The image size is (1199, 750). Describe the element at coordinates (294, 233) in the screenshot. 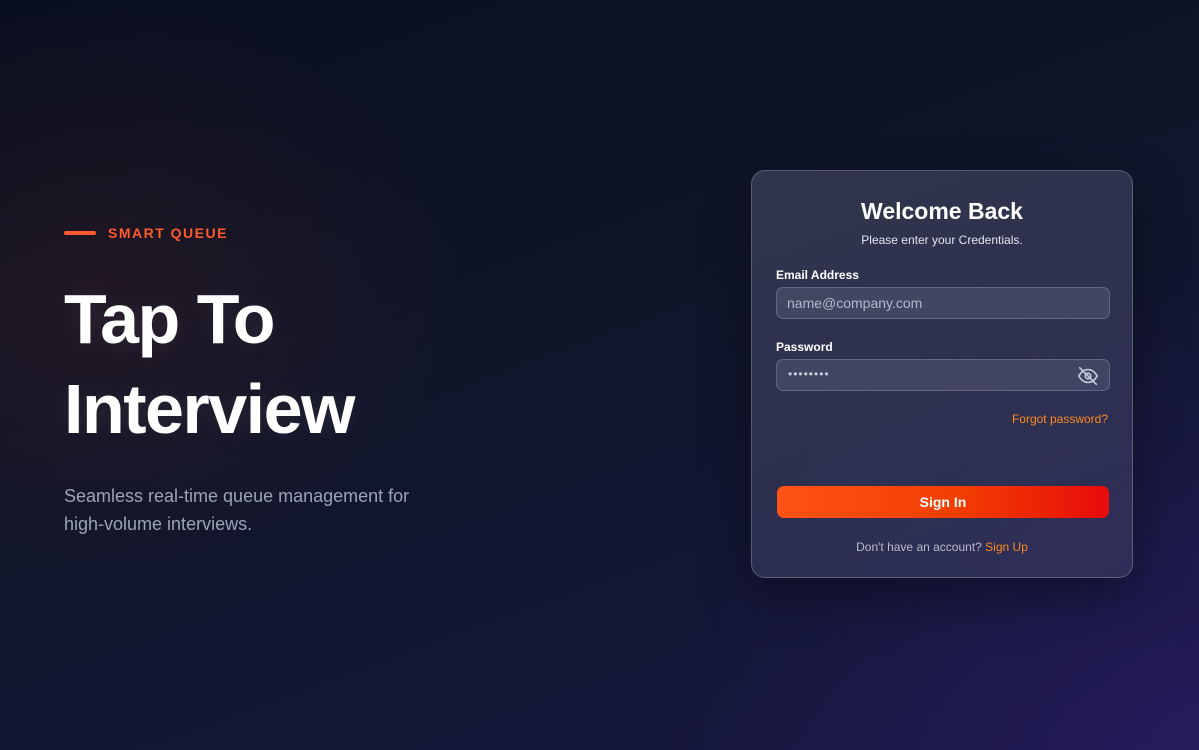

I see `eyebrow: SMART QUEUE` at that location.